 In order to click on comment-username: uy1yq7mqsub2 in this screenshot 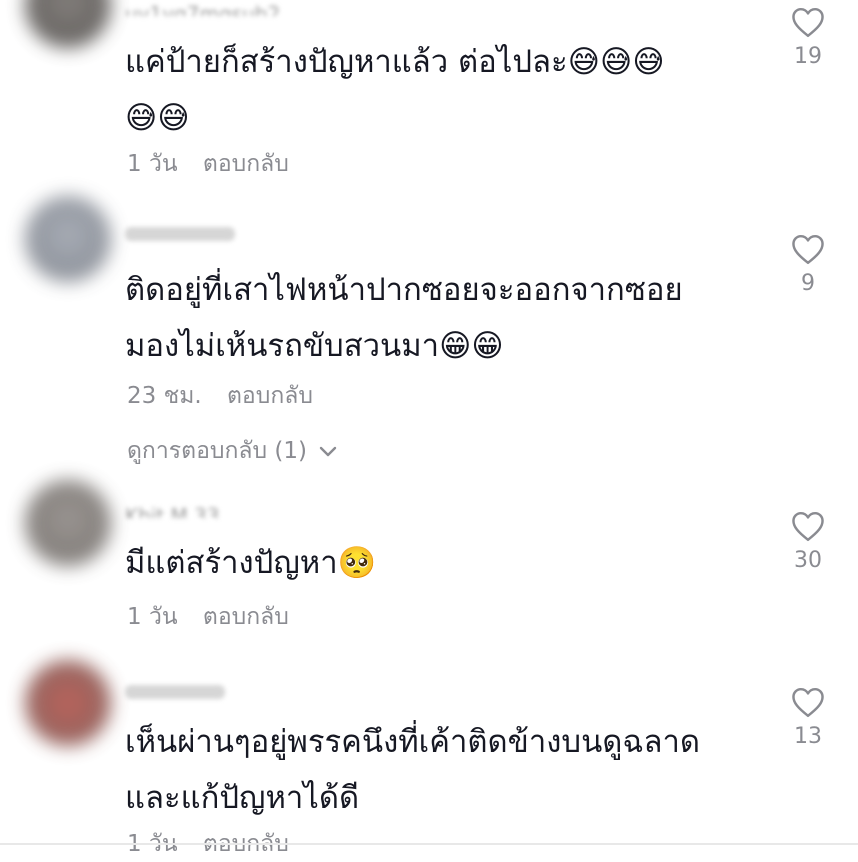, I will do `click(202, 9)`.